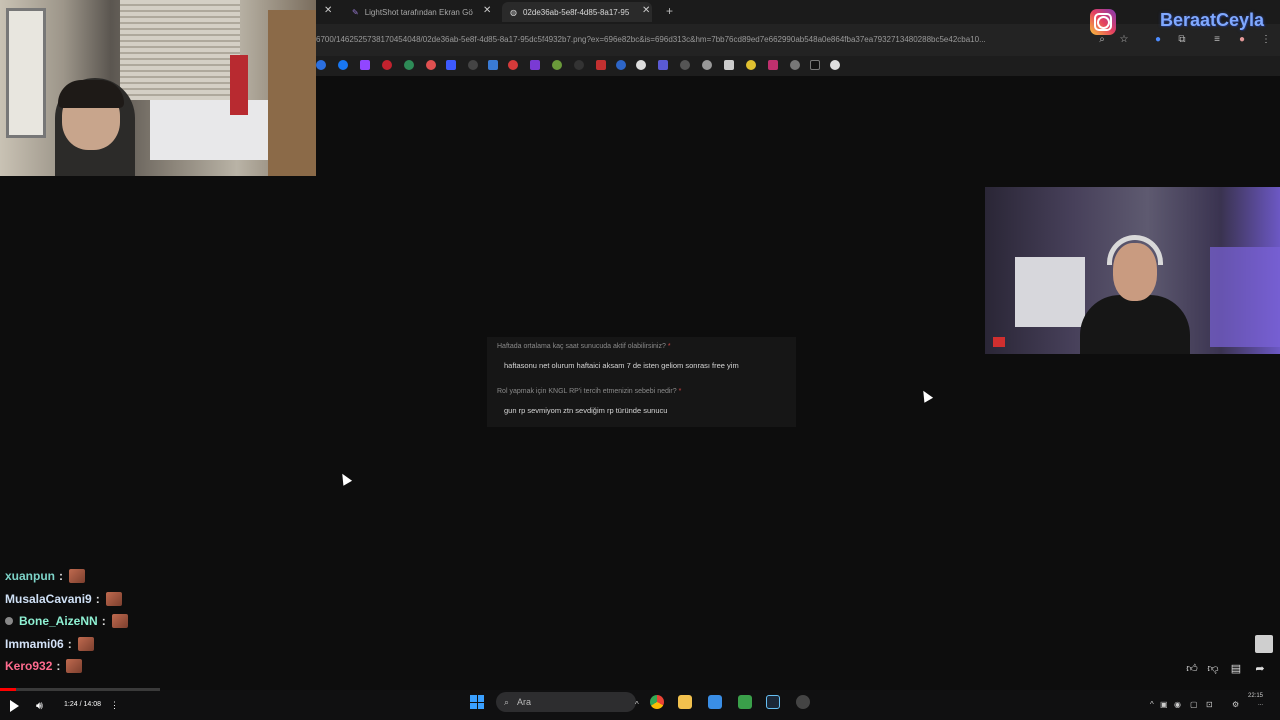 Image resolution: width=1280 pixels, height=720 pixels. I want to click on new-tab-button: +, so click(669, 11).